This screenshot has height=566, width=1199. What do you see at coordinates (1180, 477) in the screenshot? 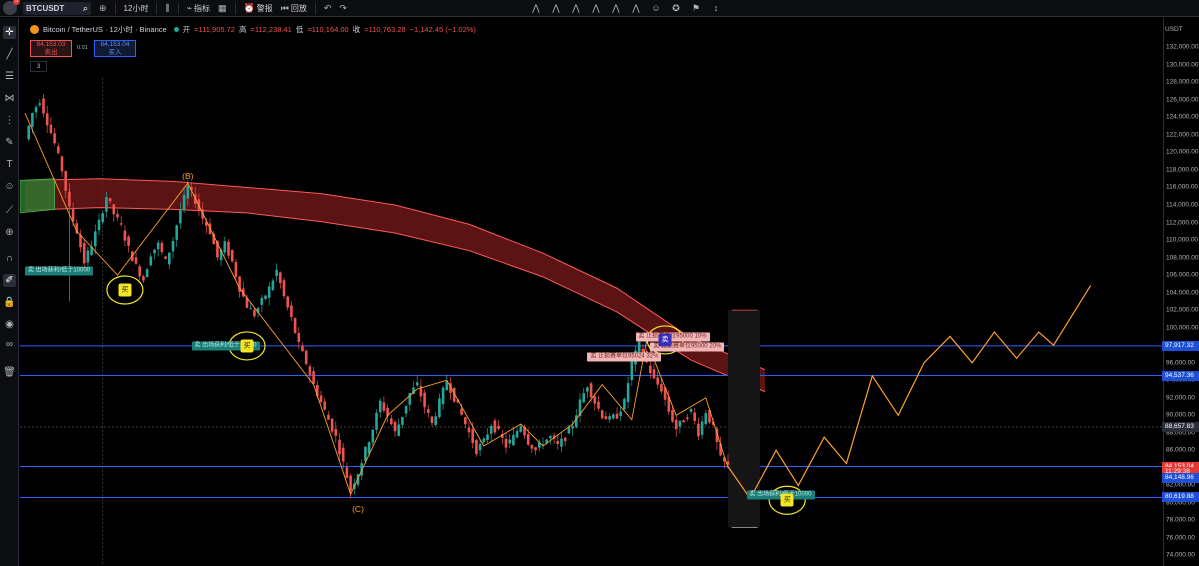
I see `axis-price-label: 84,148.96` at bounding box center [1180, 477].